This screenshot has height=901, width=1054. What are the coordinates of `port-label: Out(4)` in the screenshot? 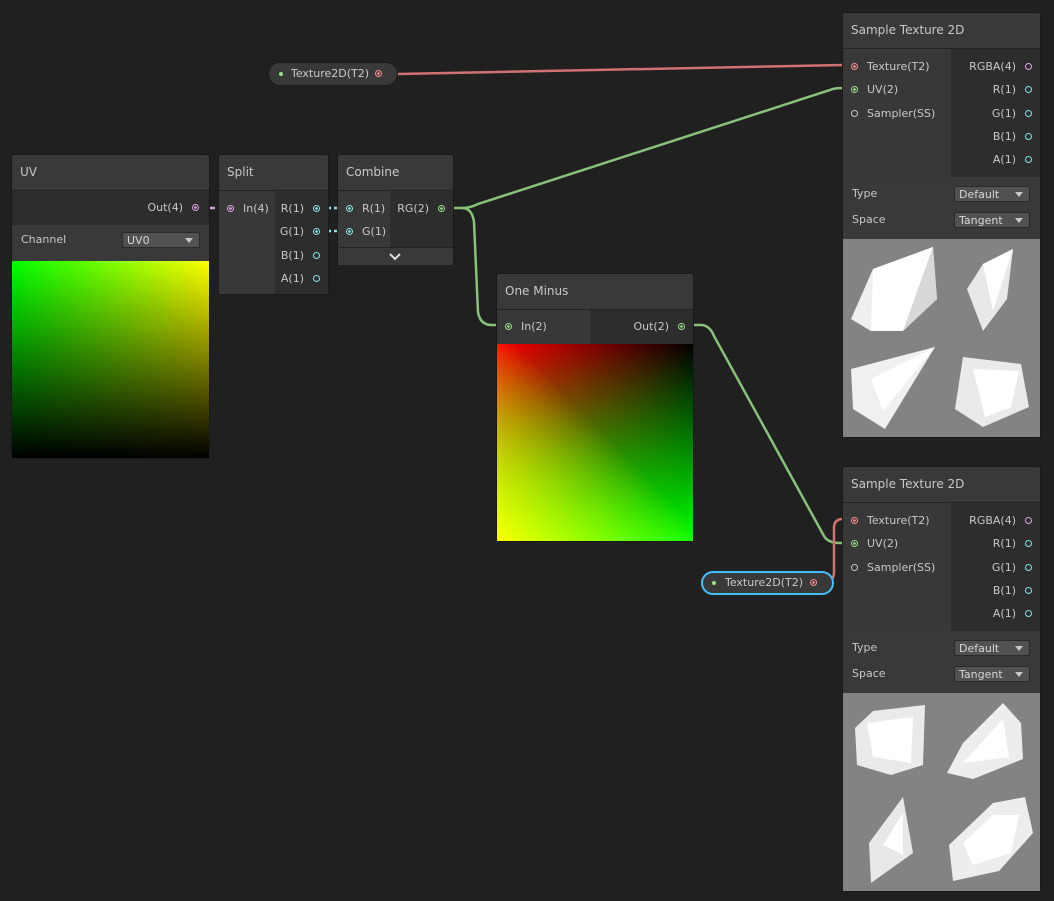 It's located at (165, 207).